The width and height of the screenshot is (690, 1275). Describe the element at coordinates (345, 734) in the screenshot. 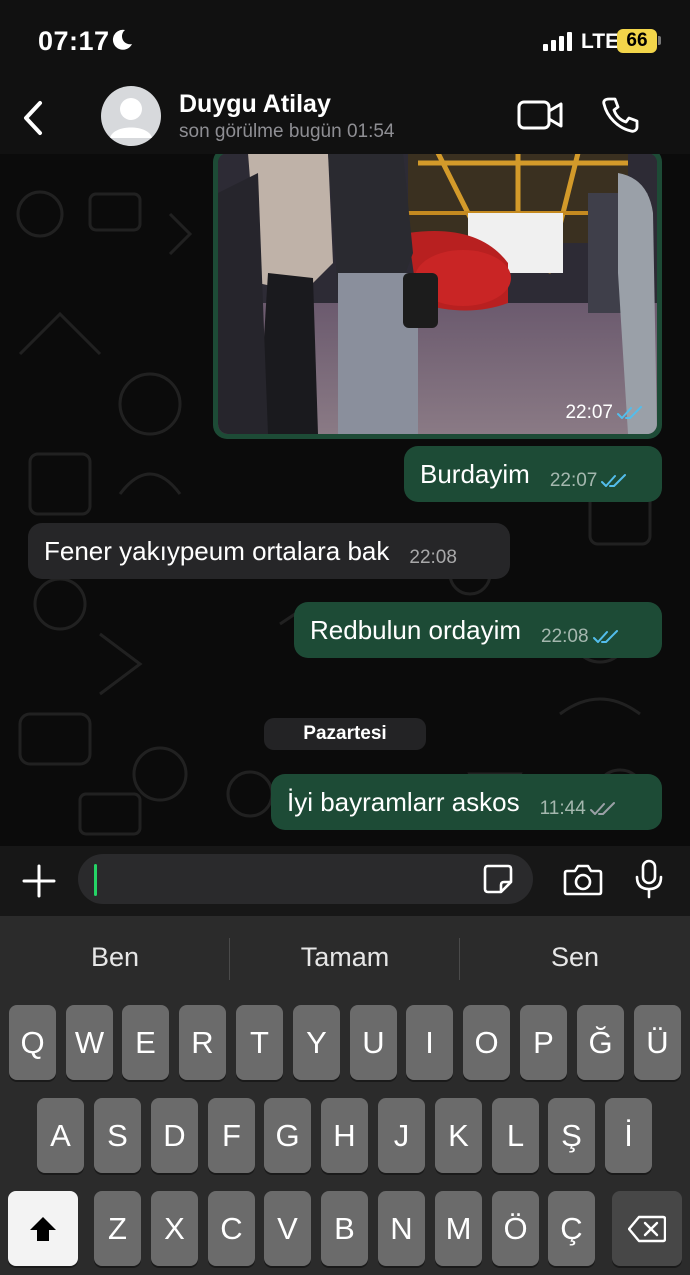

I see `date-divider: Pazartesi` at that location.